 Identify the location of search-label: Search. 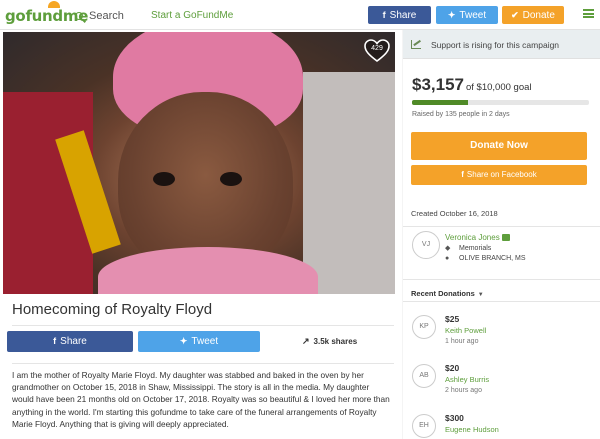
(106, 16).